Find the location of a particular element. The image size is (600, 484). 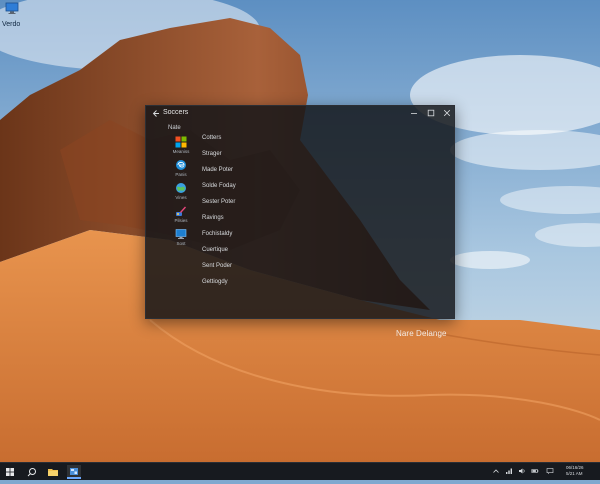

search-button is located at coordinates (32, 472).